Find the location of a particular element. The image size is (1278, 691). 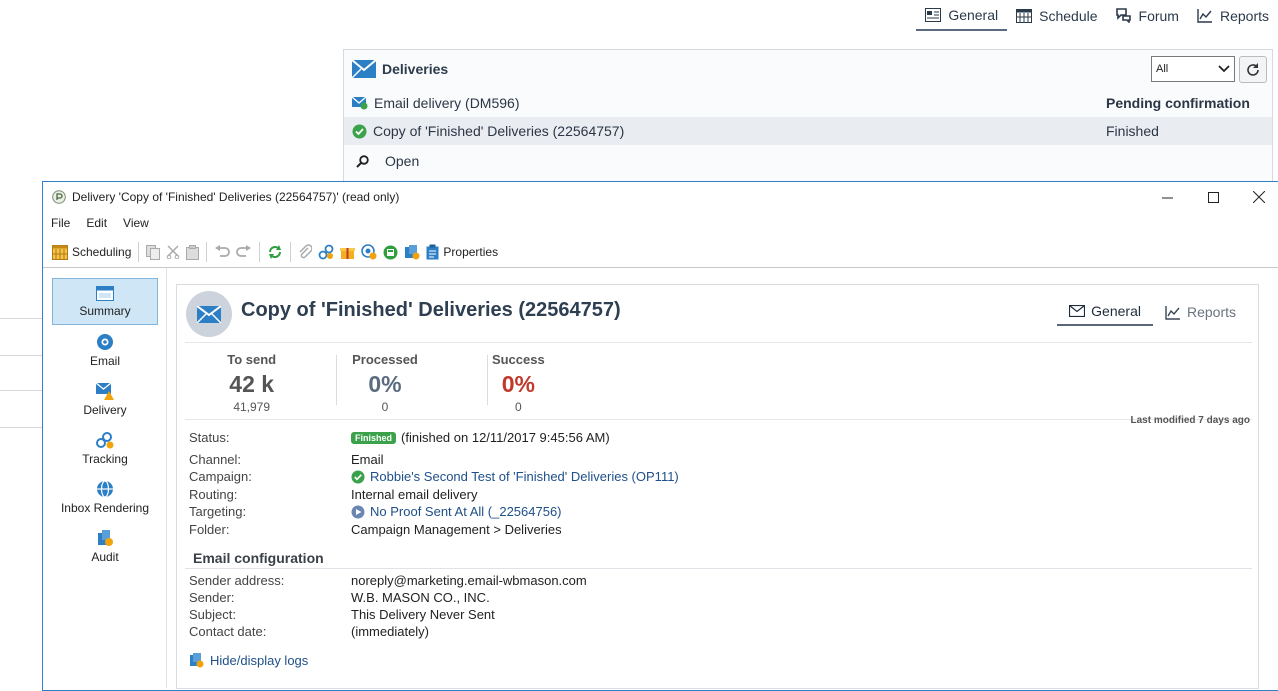

open-action: Open is located at coordinates (808, 161).